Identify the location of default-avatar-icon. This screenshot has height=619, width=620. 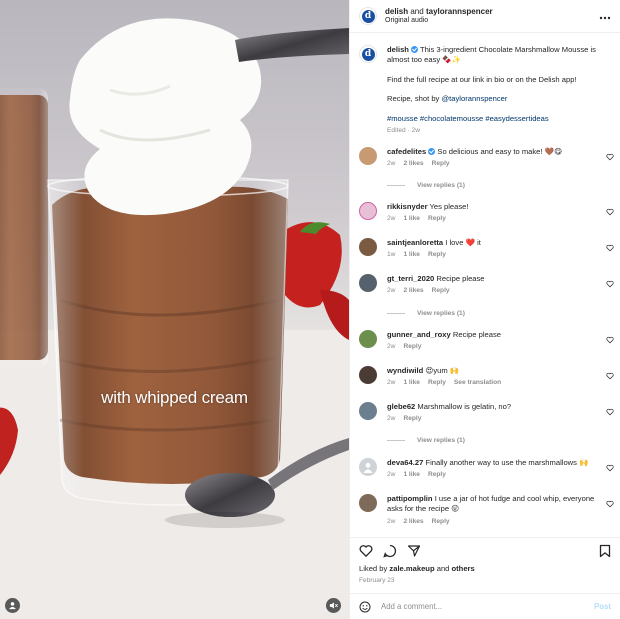
(368, 467).